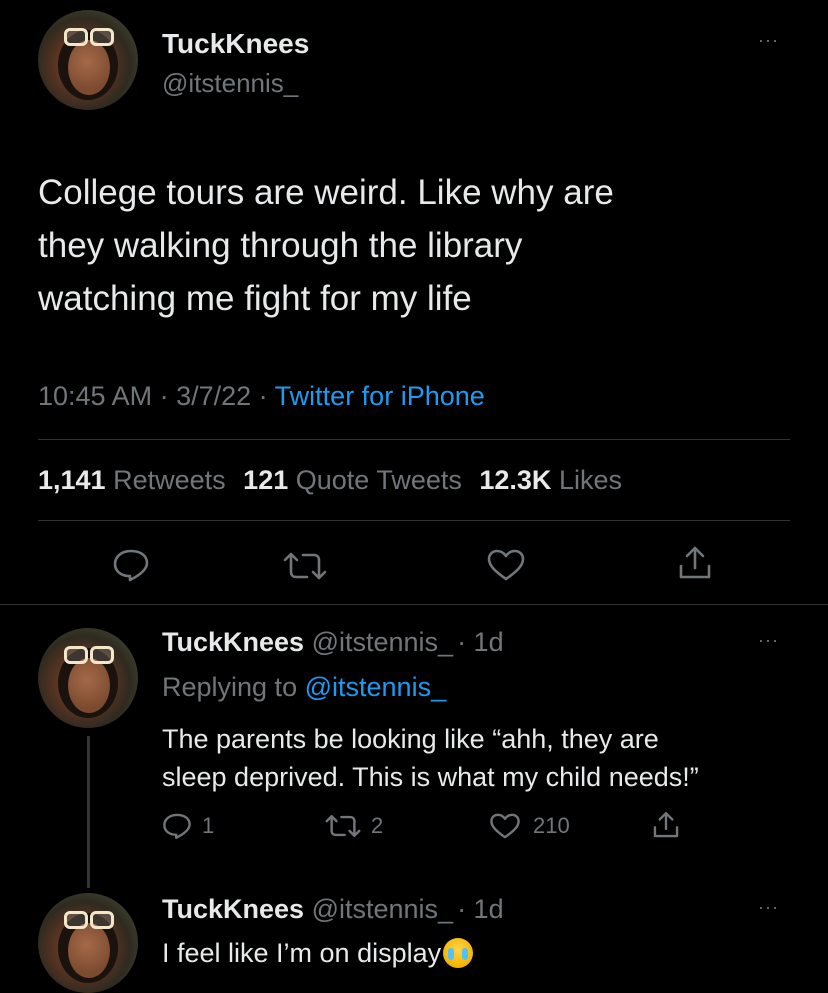 The image size is (828, 993). Describe the element at coordinates (377, 825) in the screenshot. I see `retweet-count: 2` at that location.